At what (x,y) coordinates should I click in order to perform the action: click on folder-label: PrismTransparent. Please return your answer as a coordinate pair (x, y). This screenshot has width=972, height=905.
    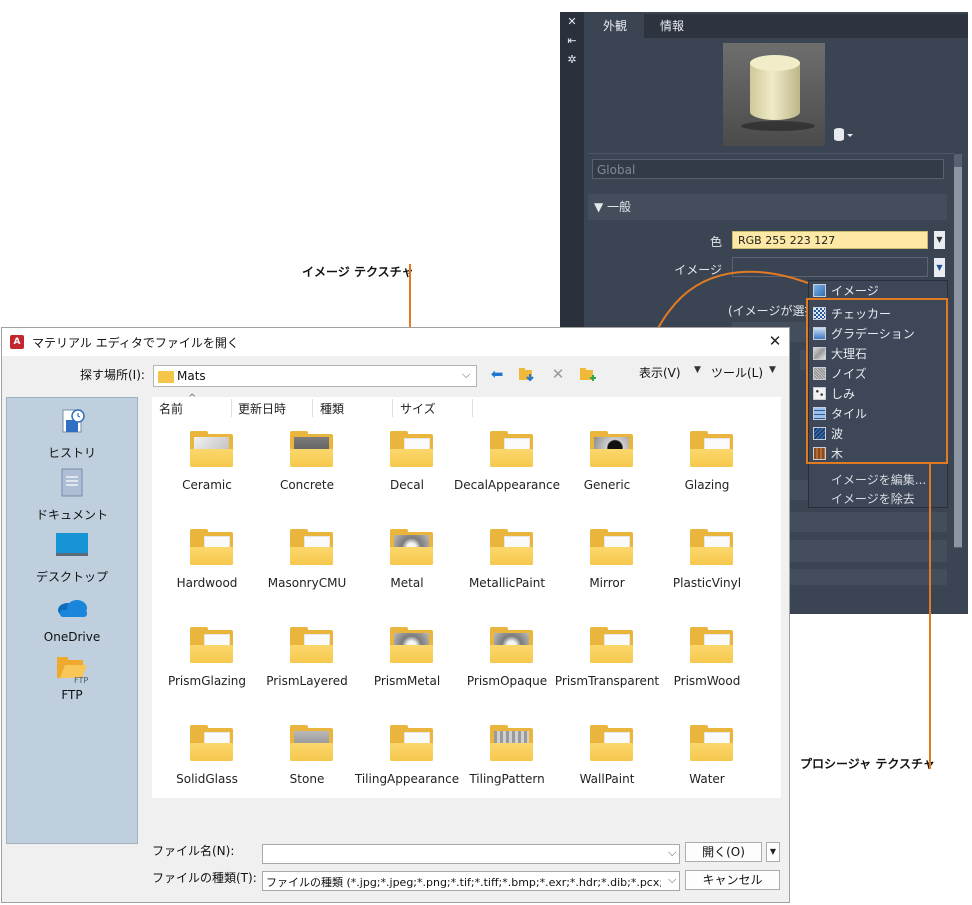
    Looking at the image, I should click on (607, 681).